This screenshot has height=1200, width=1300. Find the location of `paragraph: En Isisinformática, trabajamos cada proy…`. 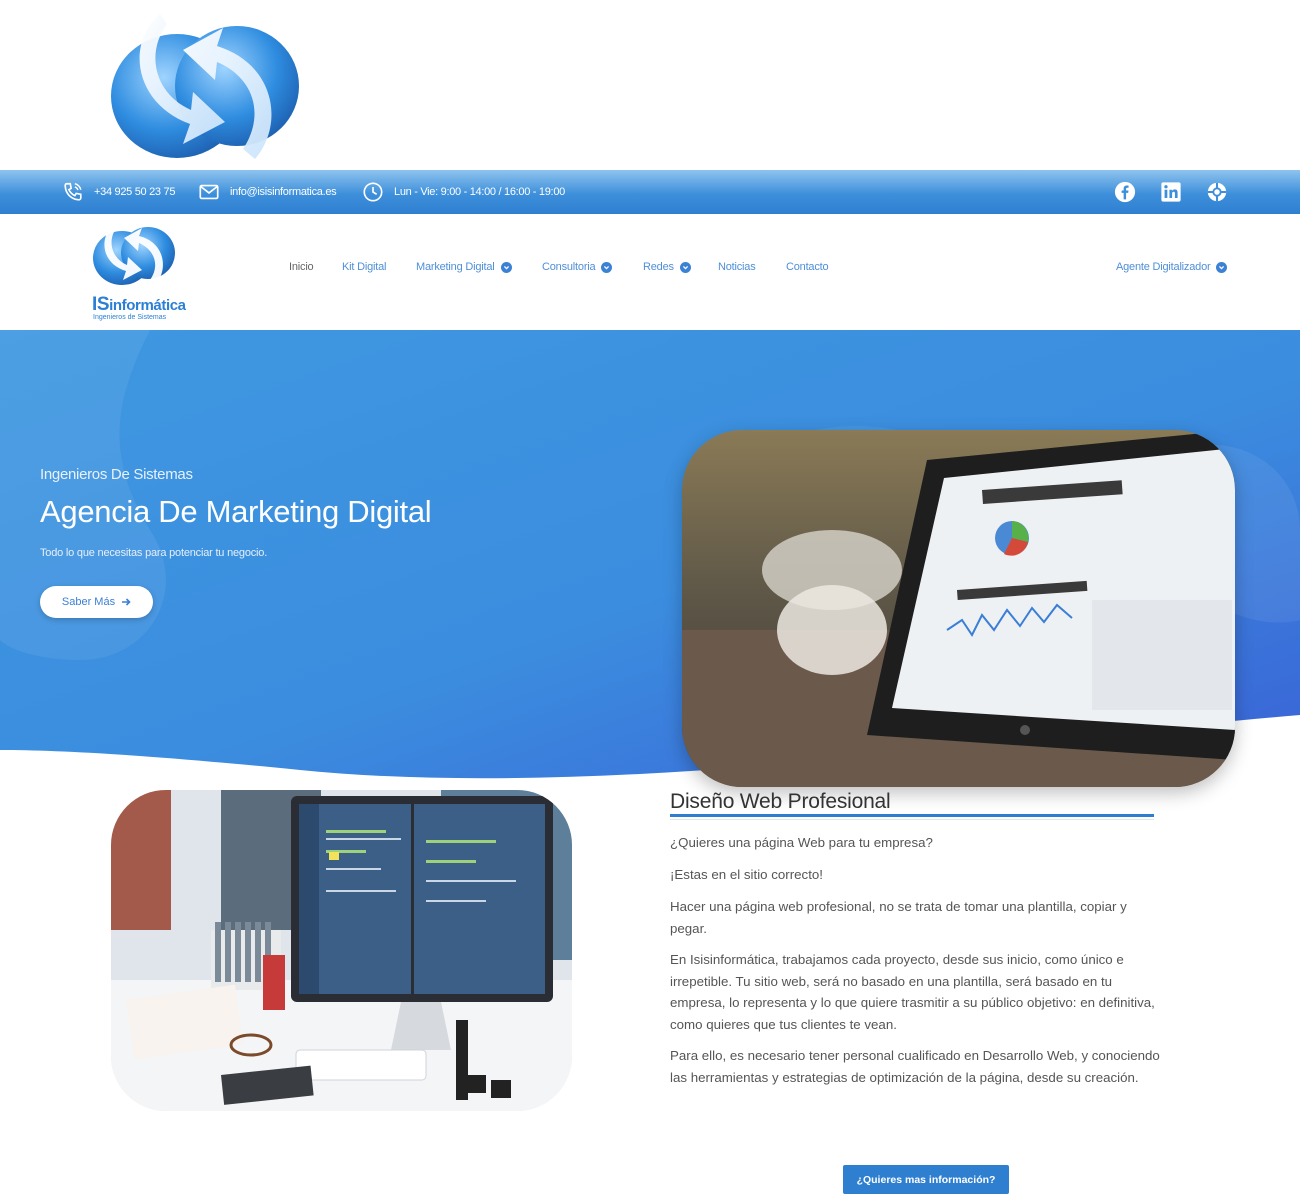

paragraph: En Isisinformática, trabajamos cada proy… is located at coordinates (912, 992).